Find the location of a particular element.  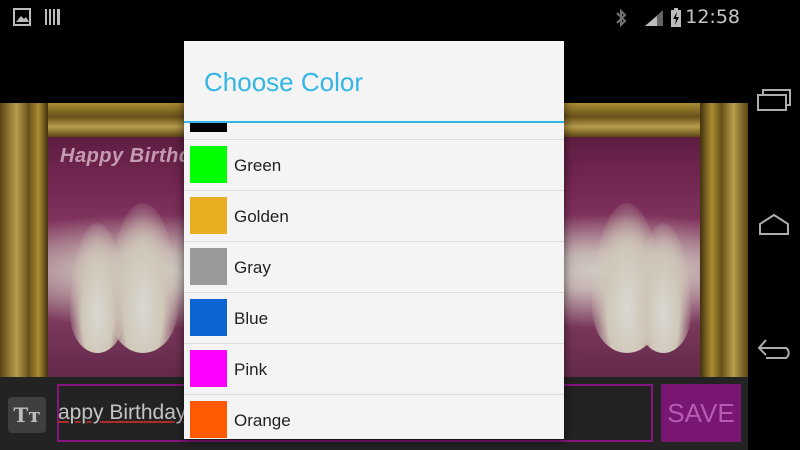

color-option-label: Gray is located at coordinates (252, 267).